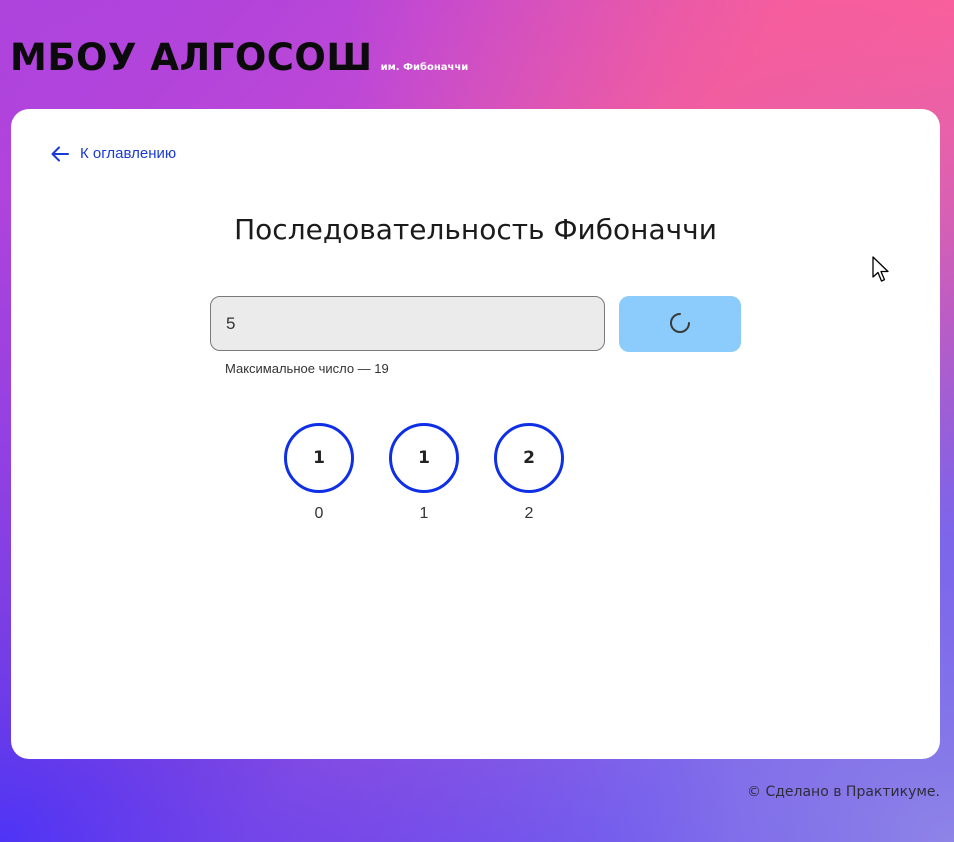  What do you see at coordinates (191, 57) in the screenshot?
I see `site-logo: МБОУ АЛГОСОШ` at bounding box center [191, 57].